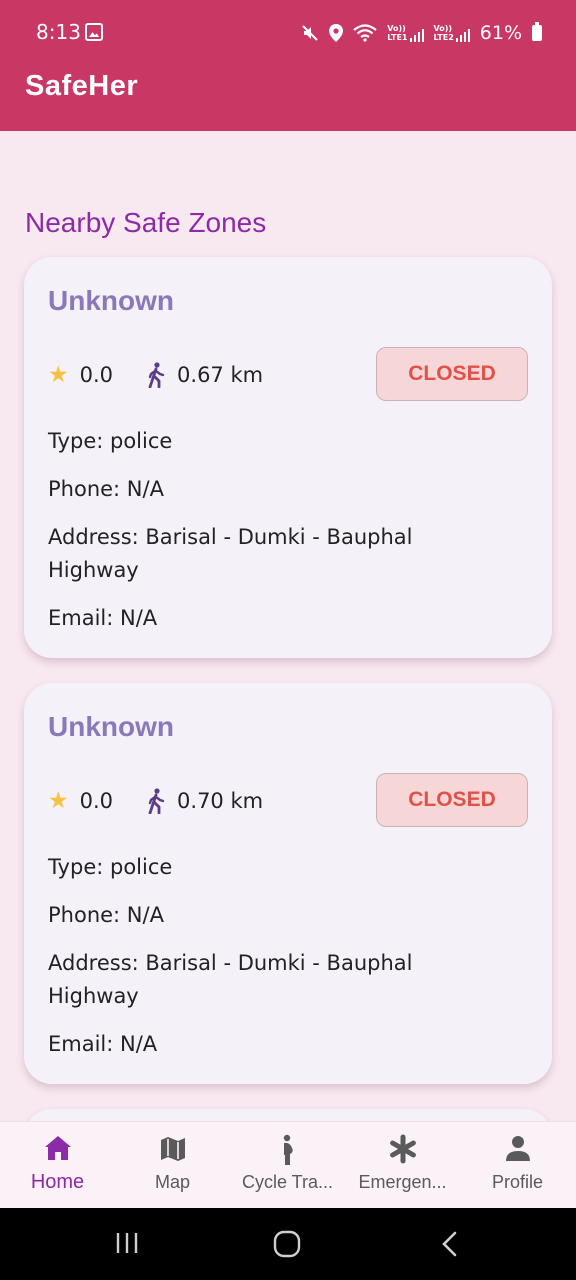 This screenshot has height=1280, width=576. Describe the element at coordinates (172, 1182) in the screenshot. I see `nav-label: Map` at that location.